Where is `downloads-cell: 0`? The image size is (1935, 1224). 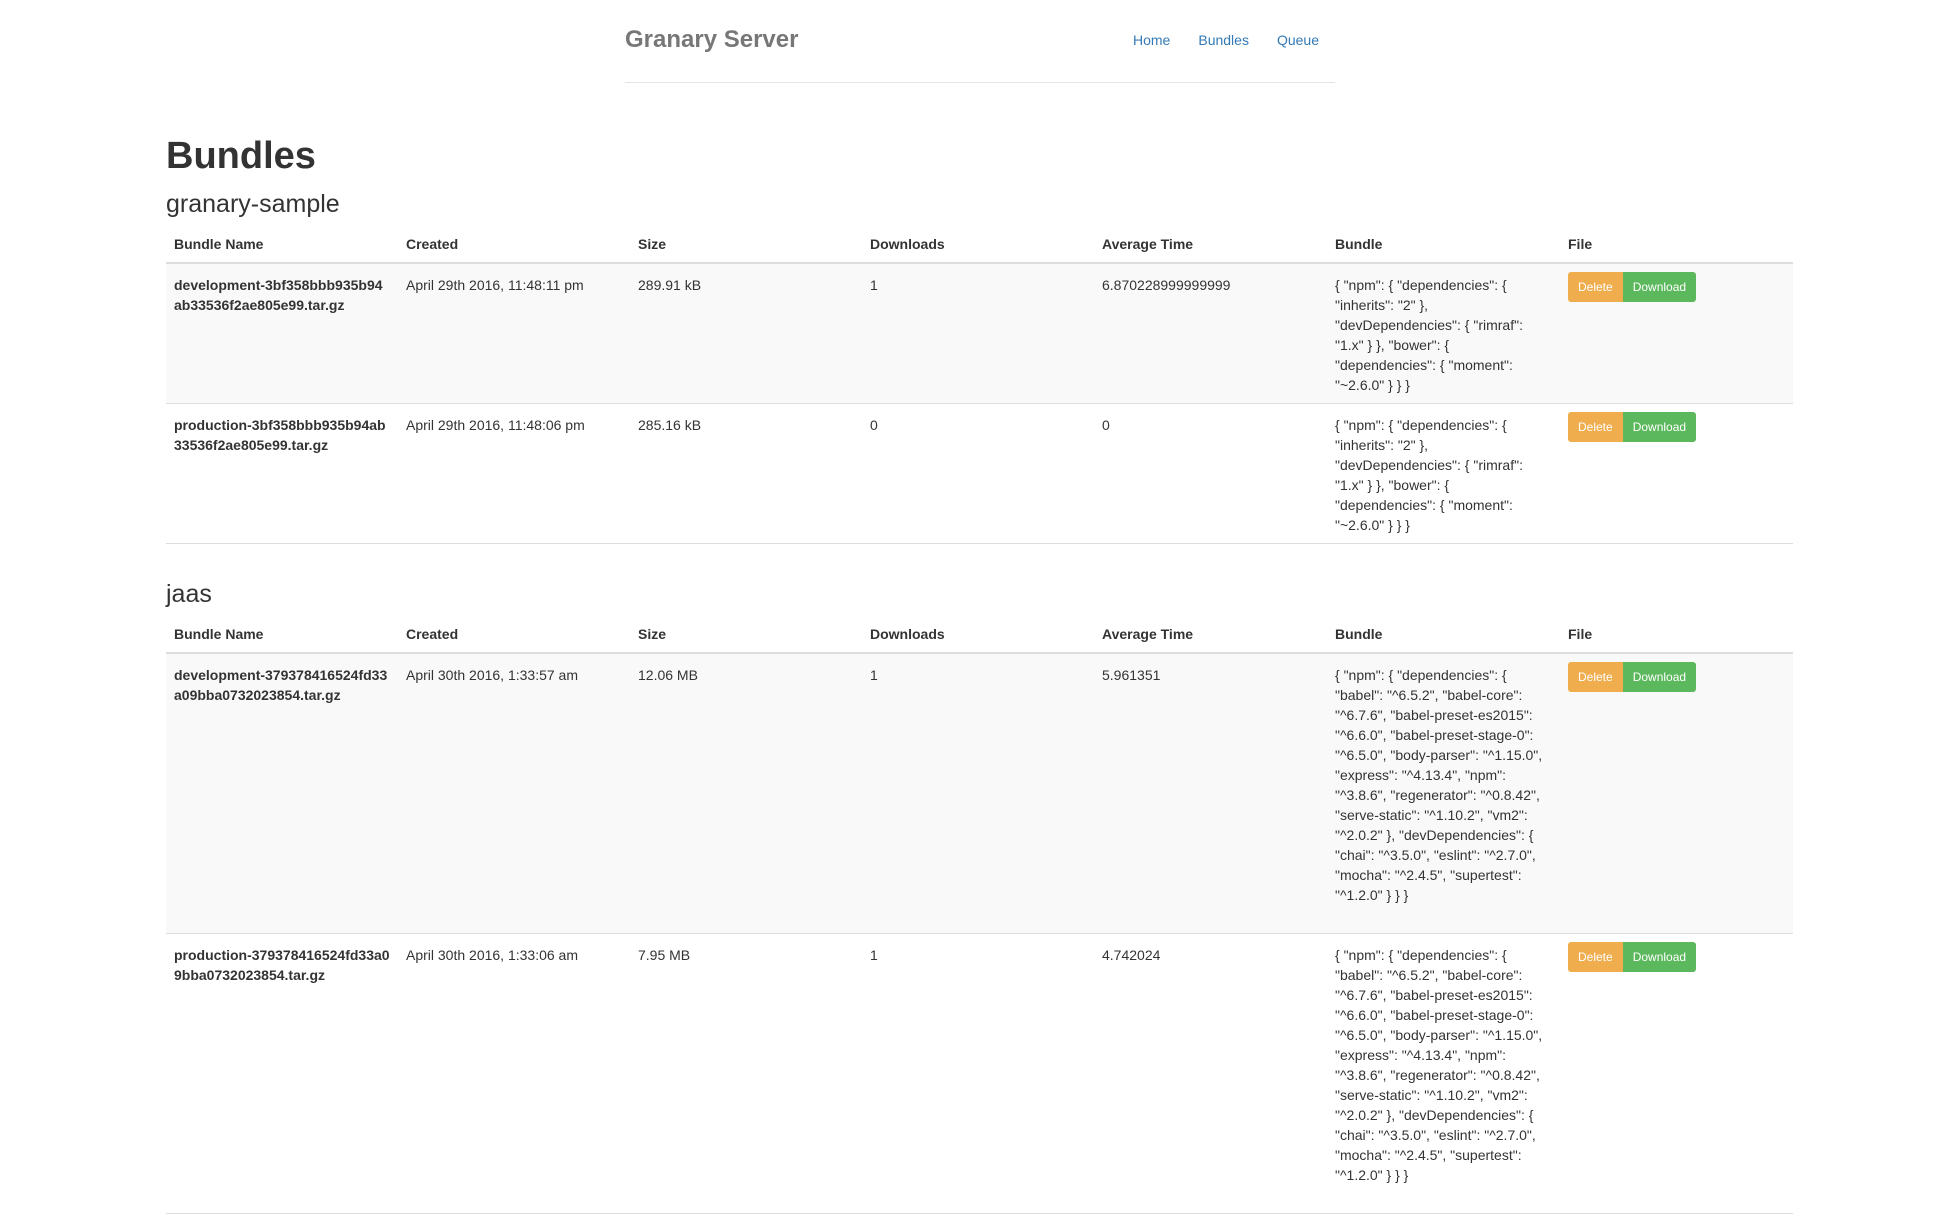 downloads-cell: 0 is located at coordinates (978, 473).